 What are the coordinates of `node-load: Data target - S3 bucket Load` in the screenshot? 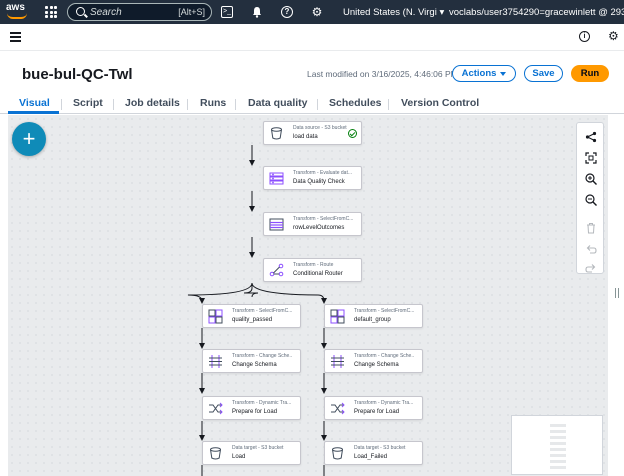 It's located at (251, 453).